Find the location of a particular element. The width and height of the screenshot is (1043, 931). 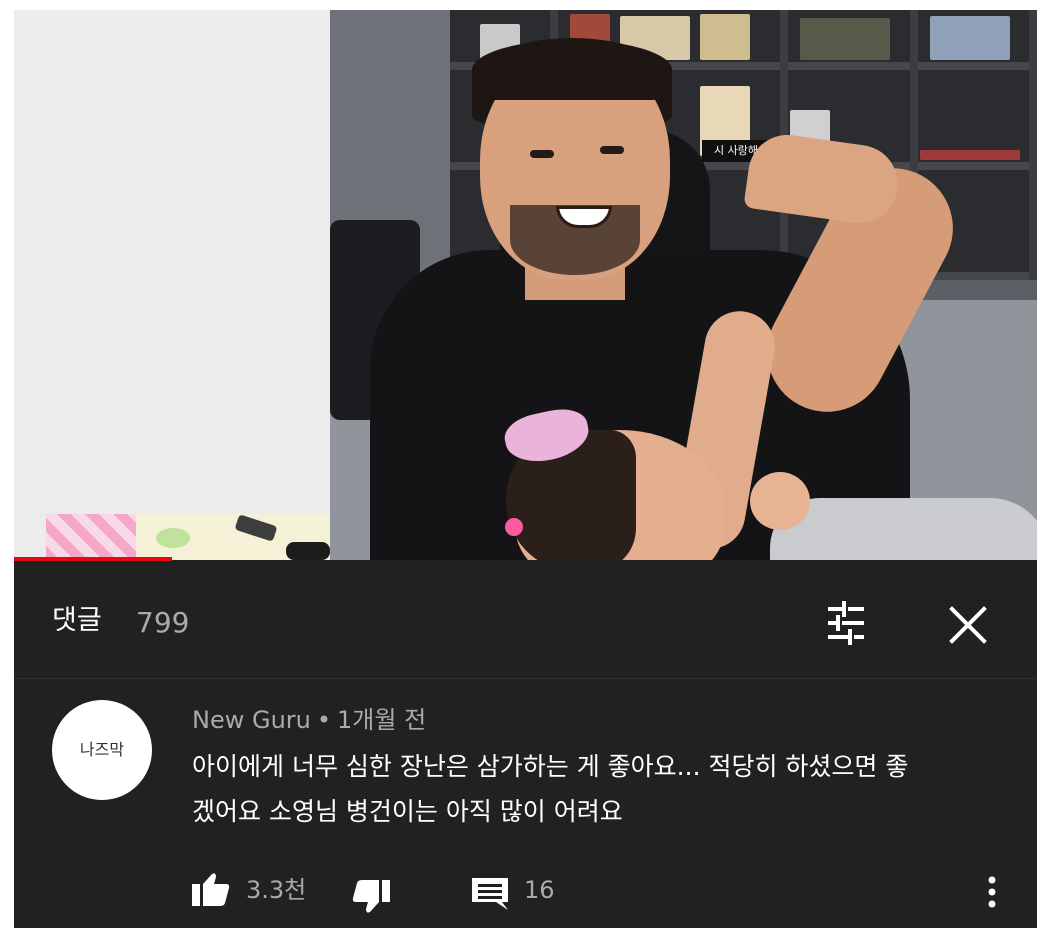

close-button is located at coordinates (968, 625).